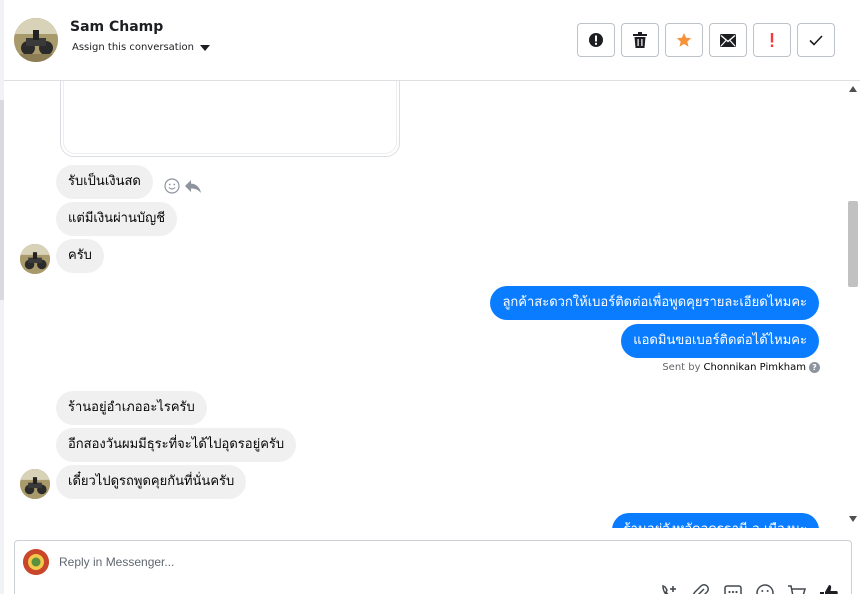 The width and height of the screenshot is (860, 594). Describe the element at coordinates (151, 482) in the screenshot. I see `incoming-message: เดี๋ยวไปดูรถพูดคุยกันที่นั่นครับ` at that location.